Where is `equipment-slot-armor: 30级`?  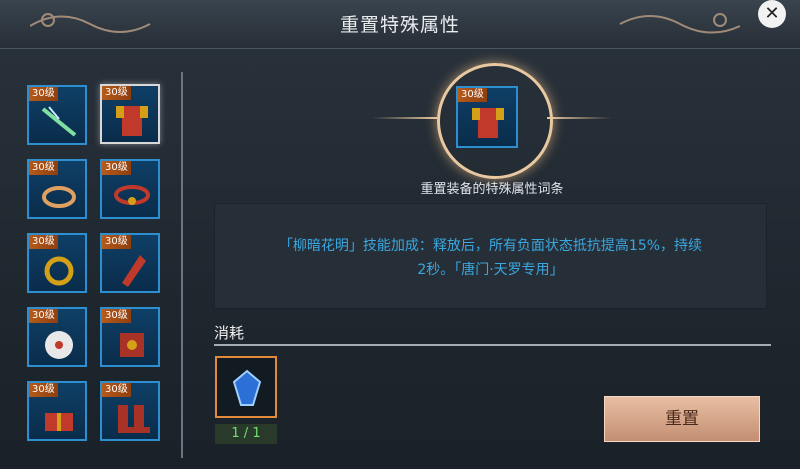 equipment-slot-armor: 30级 is located at coordinates (130, 114).